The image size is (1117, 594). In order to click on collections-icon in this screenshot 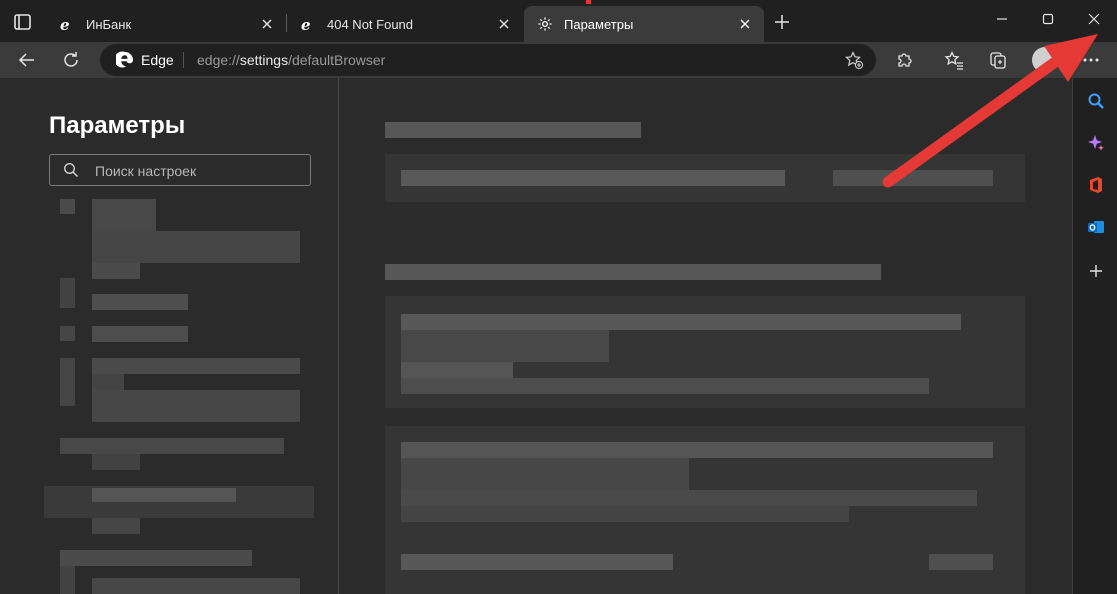, I will do `click(998, 60)`.